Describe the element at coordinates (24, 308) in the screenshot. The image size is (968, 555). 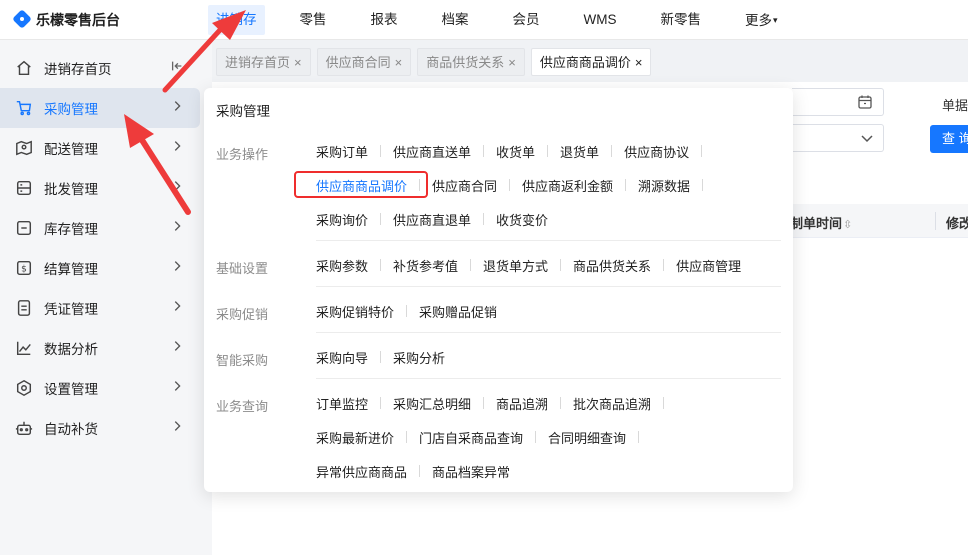
I see `document-icon` at that location.